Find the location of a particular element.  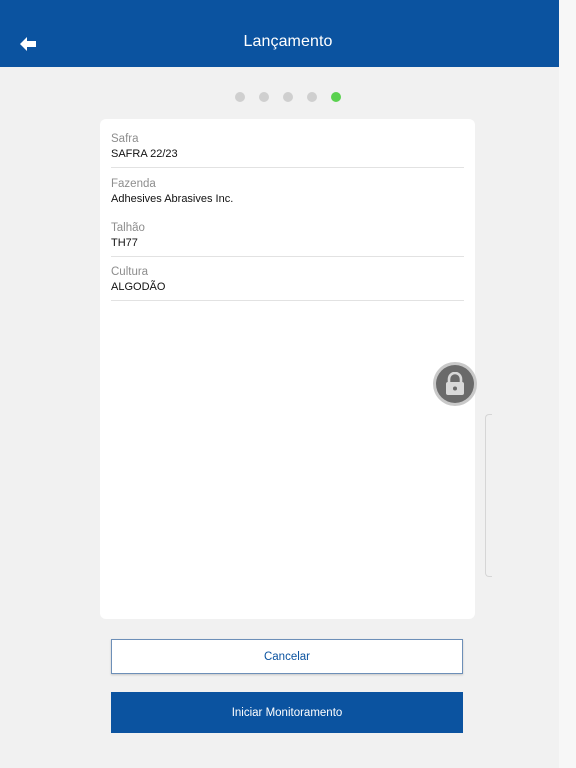

field-fazenda: Fazenda Adhesives Abrasives Inc. is located at coordinates (287, 194).